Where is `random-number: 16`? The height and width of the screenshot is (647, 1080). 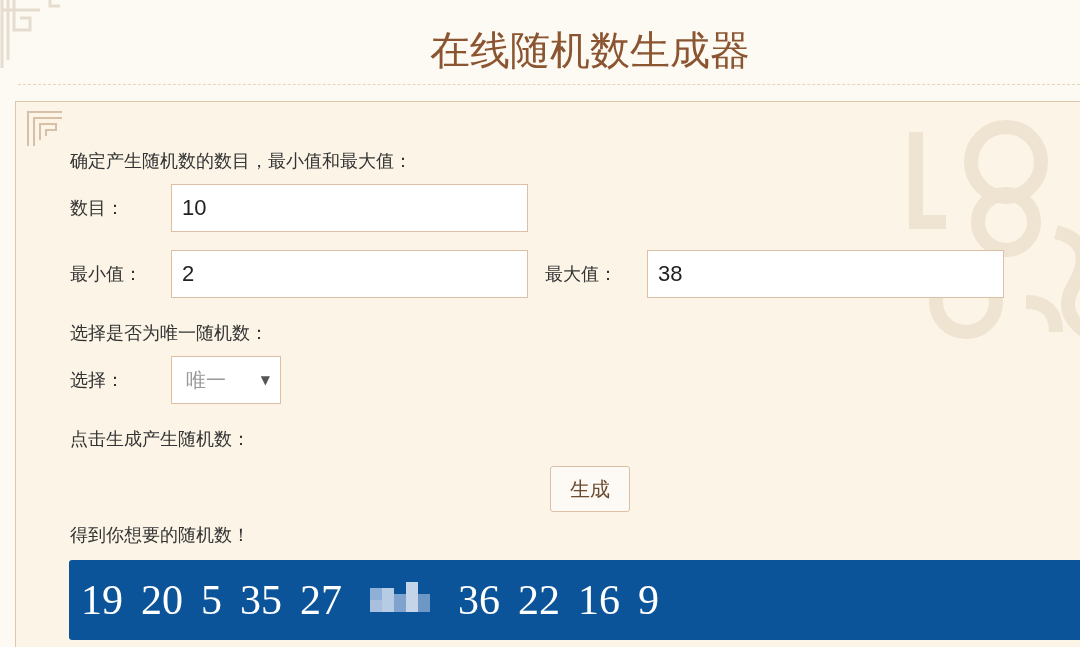
random-number: 16 is located at coordinates (599, 600).